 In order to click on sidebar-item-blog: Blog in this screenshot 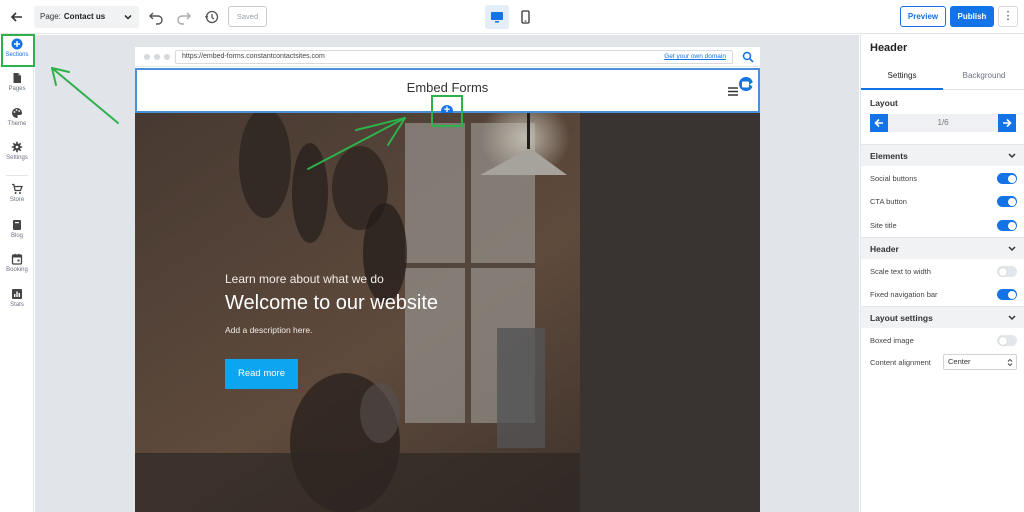, I will do `click(17, 234)`.